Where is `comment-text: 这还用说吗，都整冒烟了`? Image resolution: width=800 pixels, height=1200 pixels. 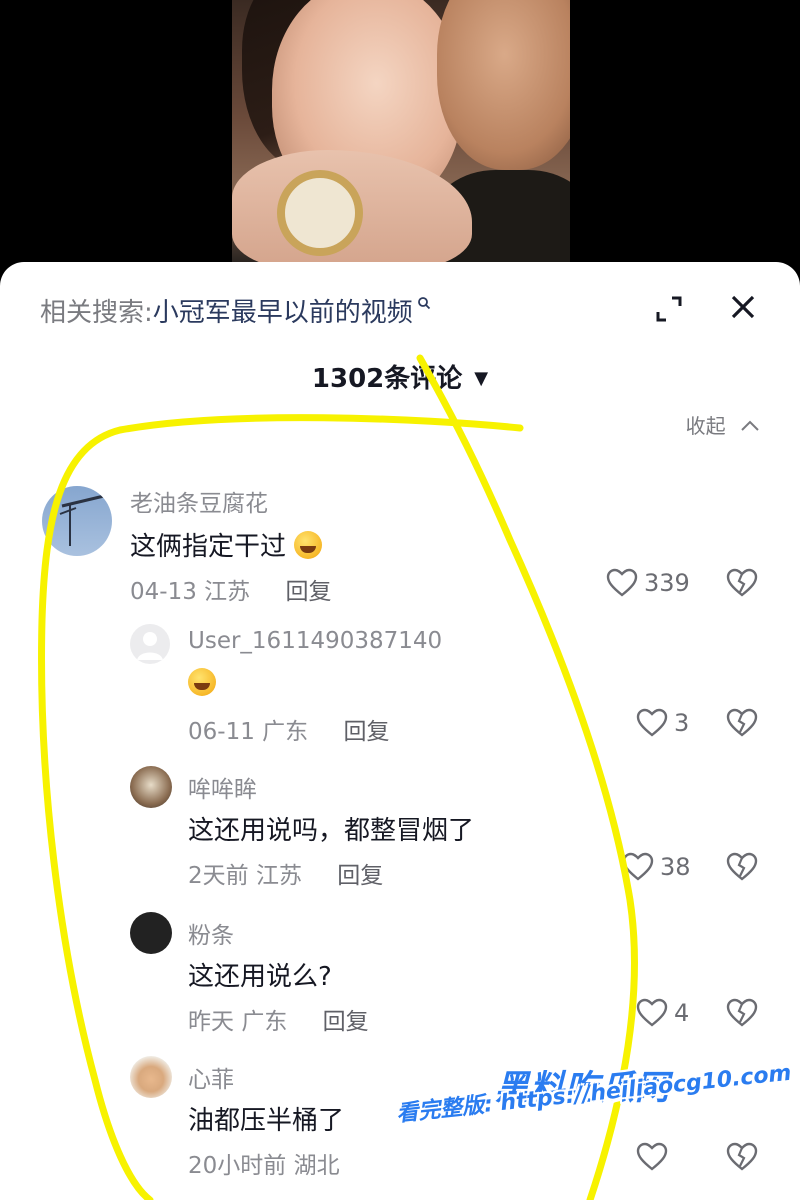
comment-text: 这还用说吗，都整冒烟了 is located at coordinates (331, 831).